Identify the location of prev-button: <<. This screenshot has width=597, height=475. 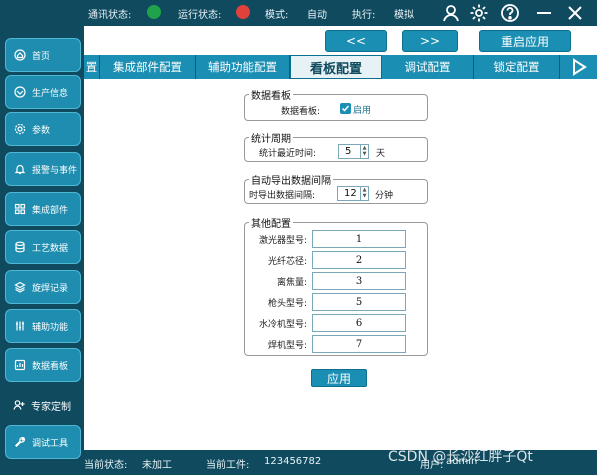
(356, 41).